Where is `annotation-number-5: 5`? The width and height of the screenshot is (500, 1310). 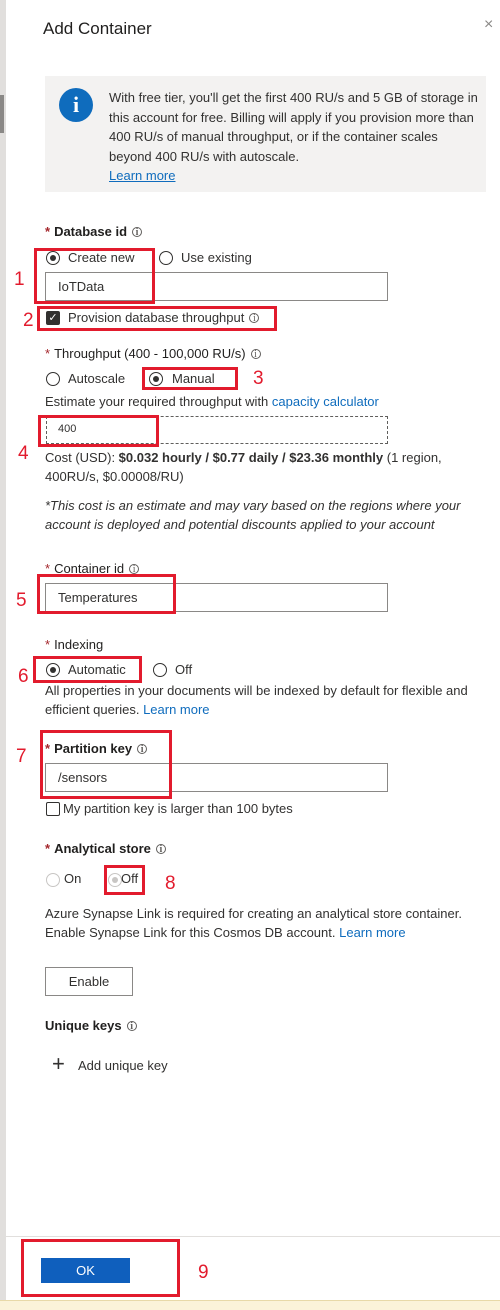
annotation-number-5: 5 is located at coordinates (21, 600).